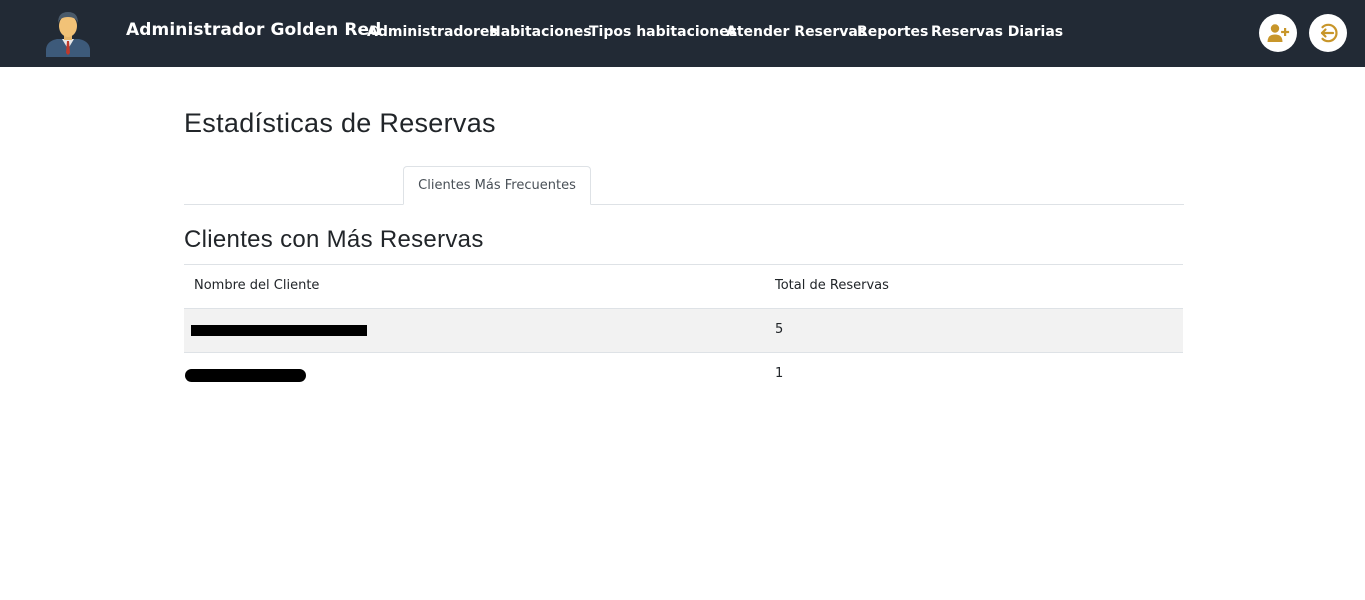  I want to click on table-row: 5, so click(683, 330).